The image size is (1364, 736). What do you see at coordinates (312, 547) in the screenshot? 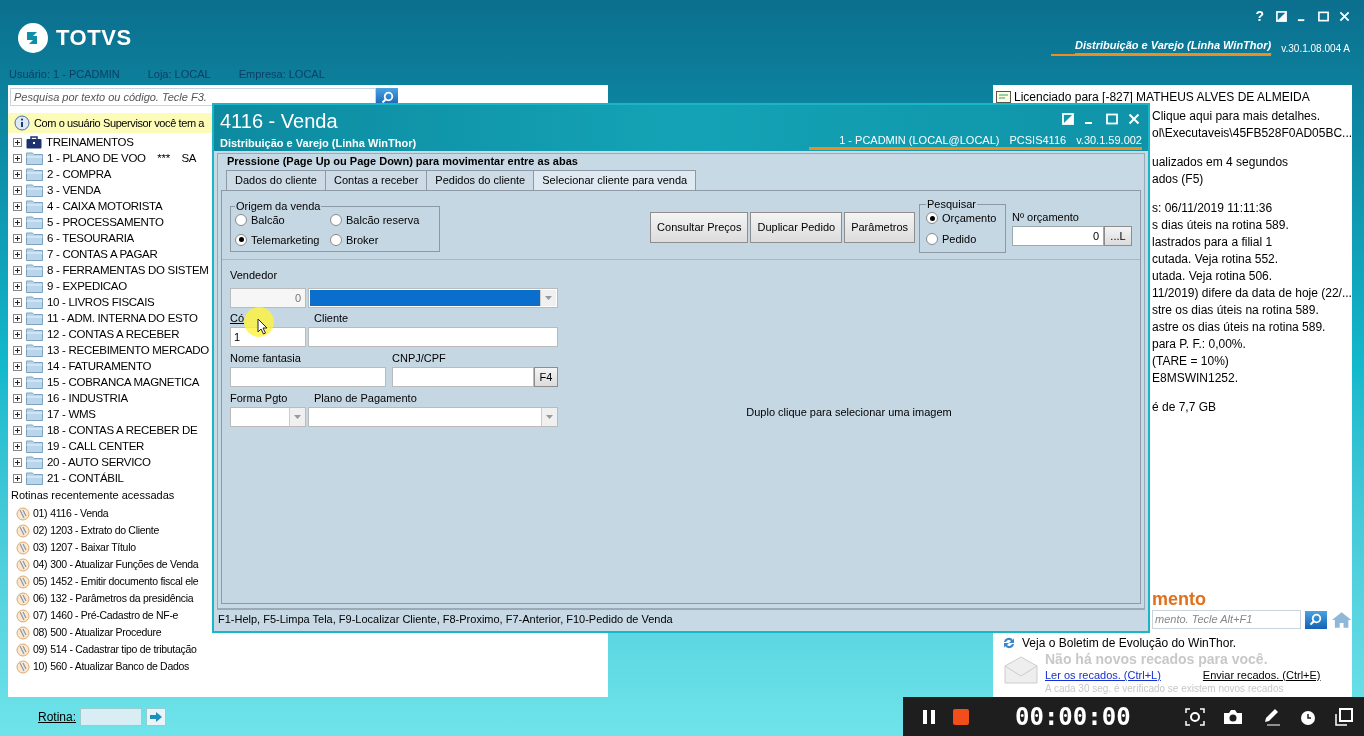
I see `recent-item: 03) 1207 - Baixar Título` at bounding box center [312, 547].